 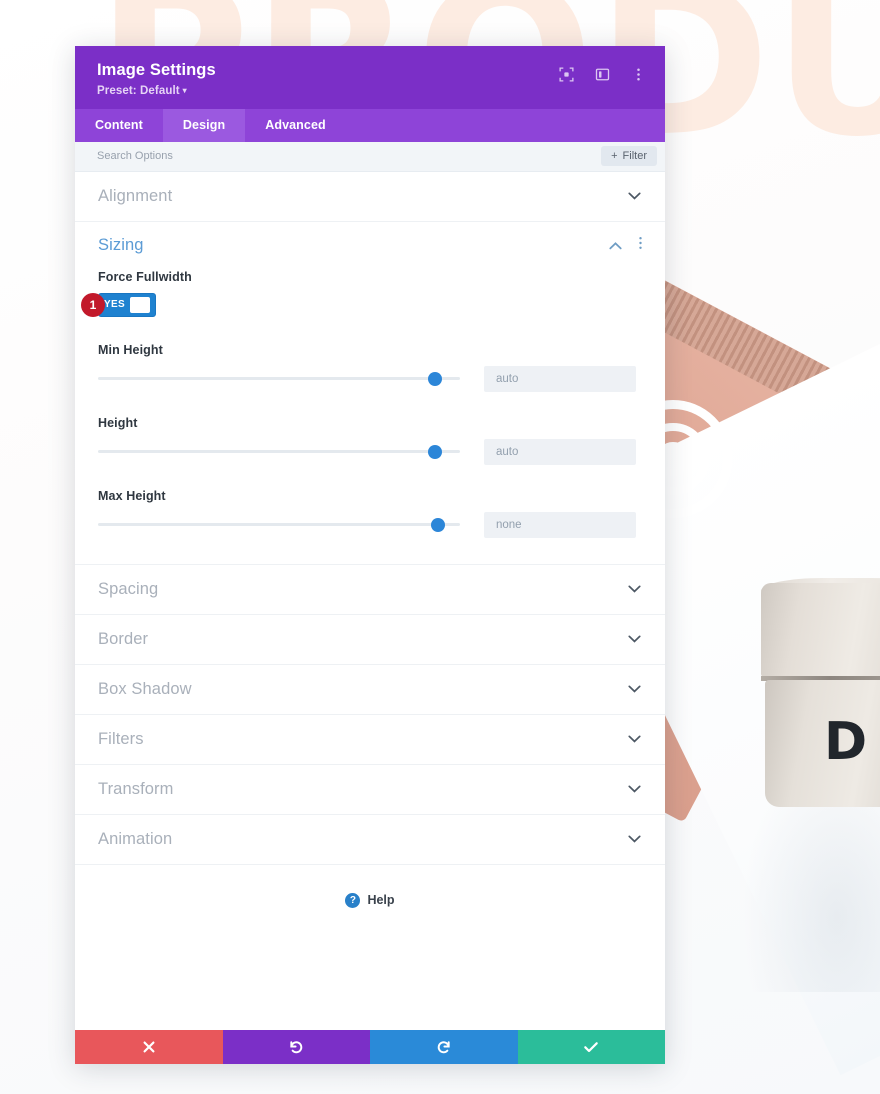 I want to click on min-height-label: Min Height, so click(x=130, y=349).